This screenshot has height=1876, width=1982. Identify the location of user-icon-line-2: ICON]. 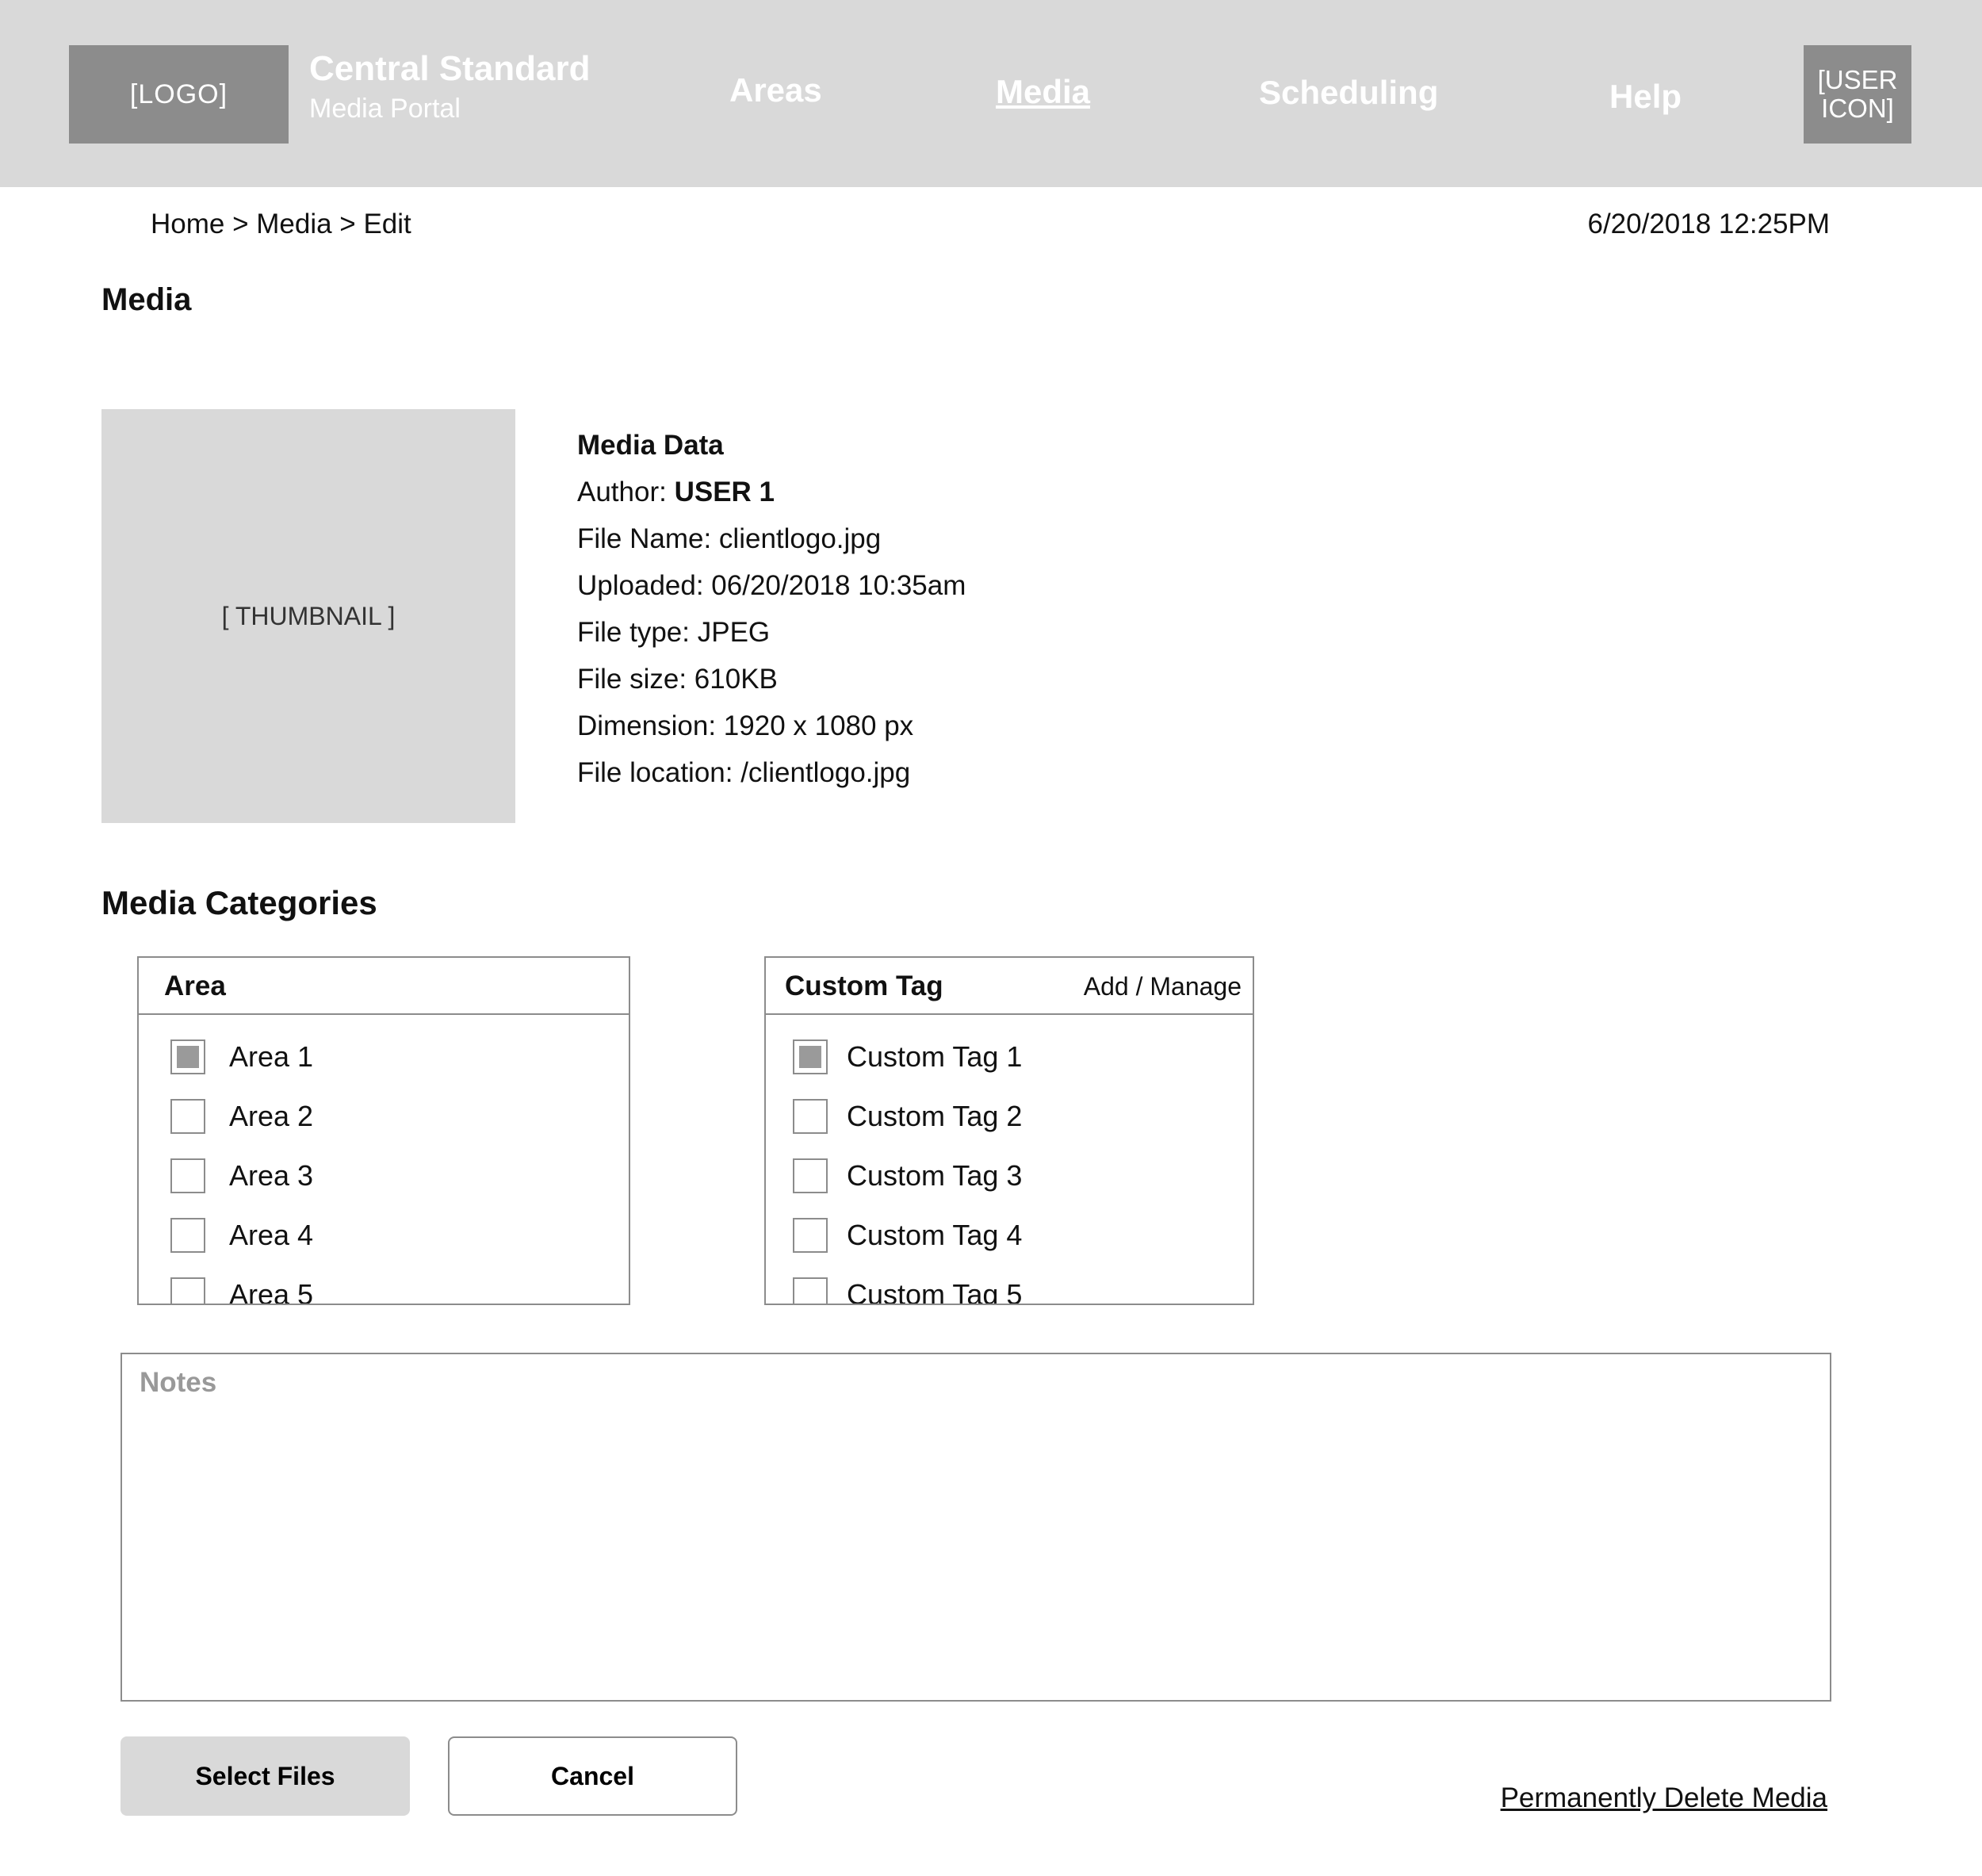
(1857, 108).